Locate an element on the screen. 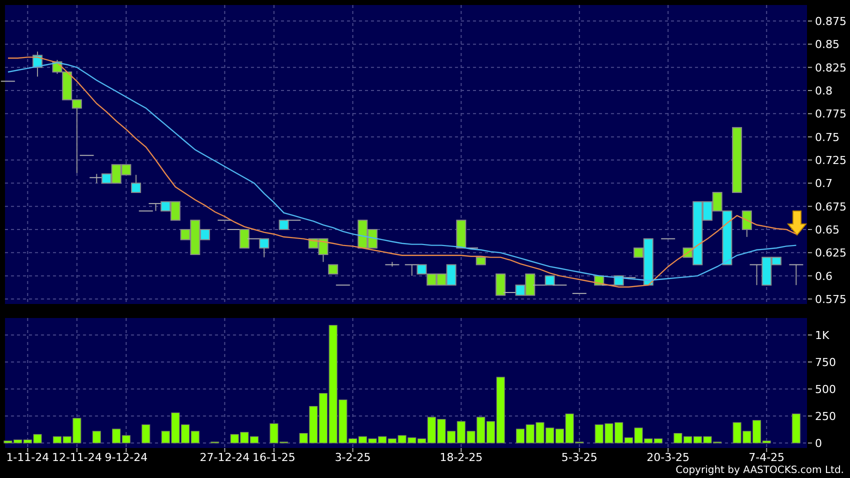  axis-label: 0.85 is located at coordinates (827, 45).